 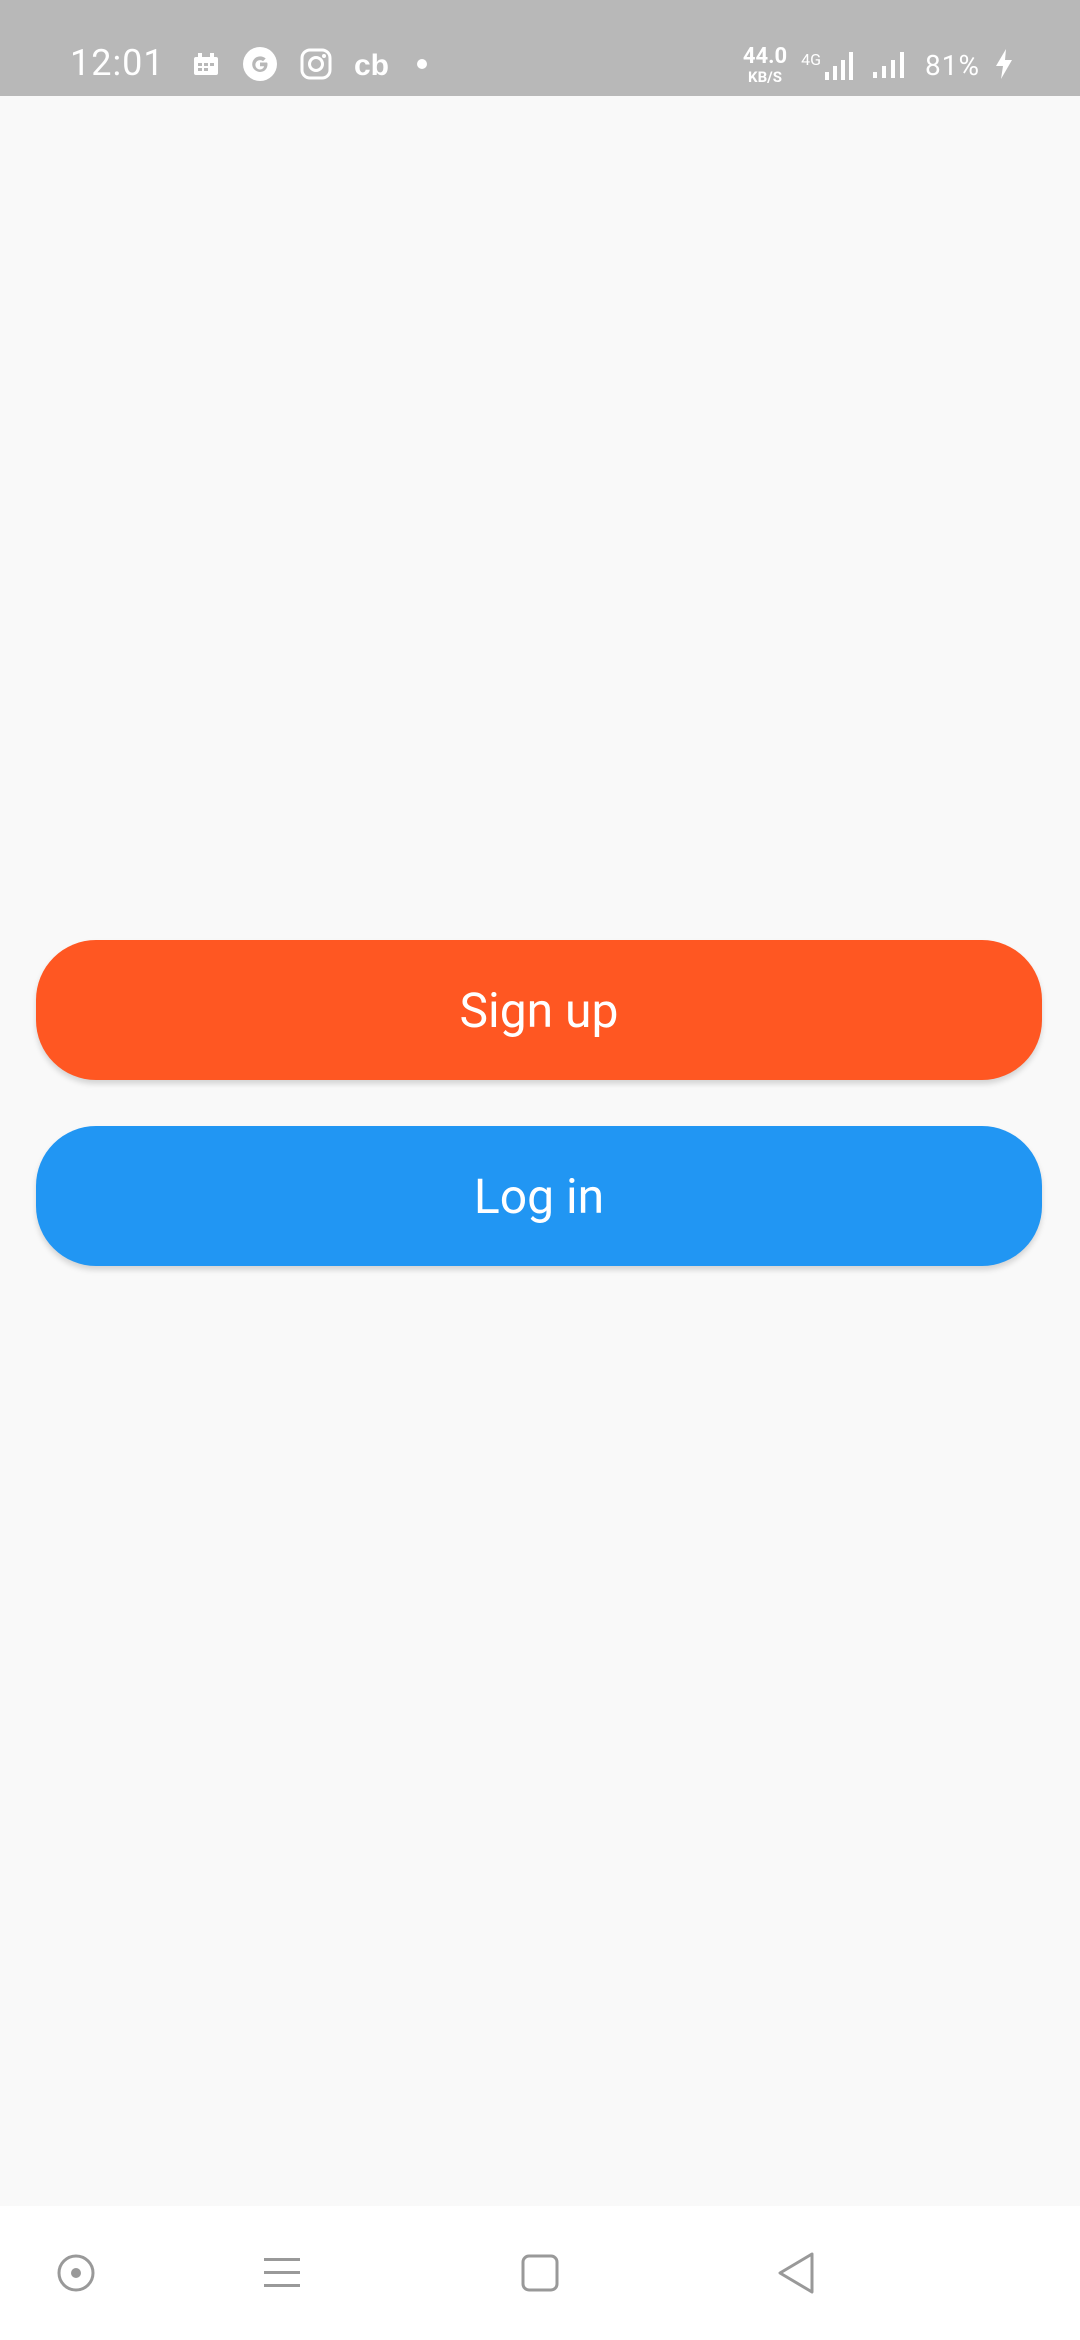 I want to click on login-button-label: Log in, so click(x=539, y=1196).